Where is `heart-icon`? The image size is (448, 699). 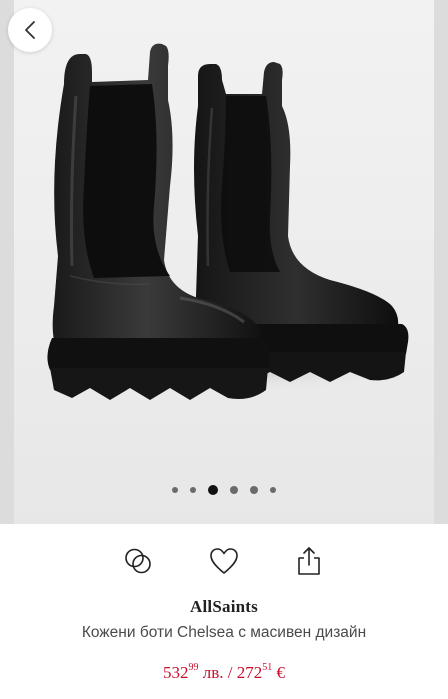 heart-icon is located at coordinates (224, 561).